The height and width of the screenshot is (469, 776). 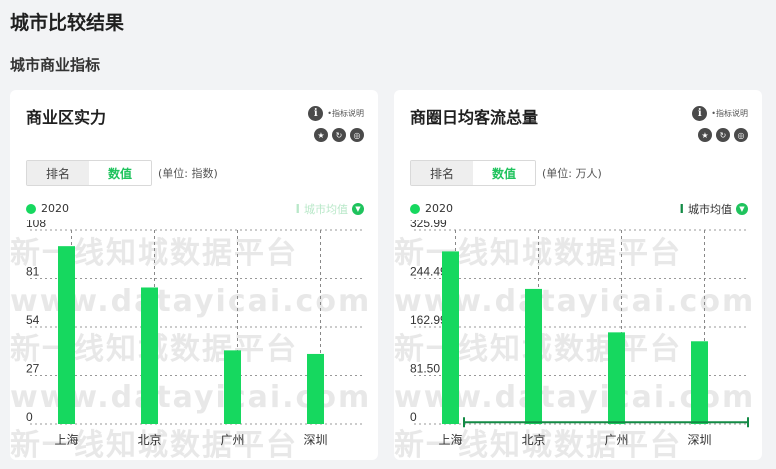 I want to click on y-tick-label: 108, so click(x=36, y=225).